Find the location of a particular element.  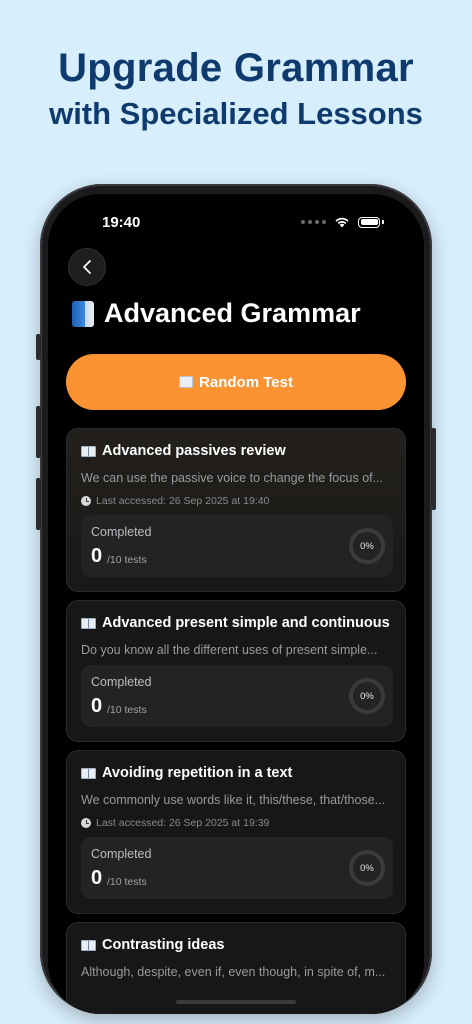

volume-up-button is located at coordinates (38, 432).